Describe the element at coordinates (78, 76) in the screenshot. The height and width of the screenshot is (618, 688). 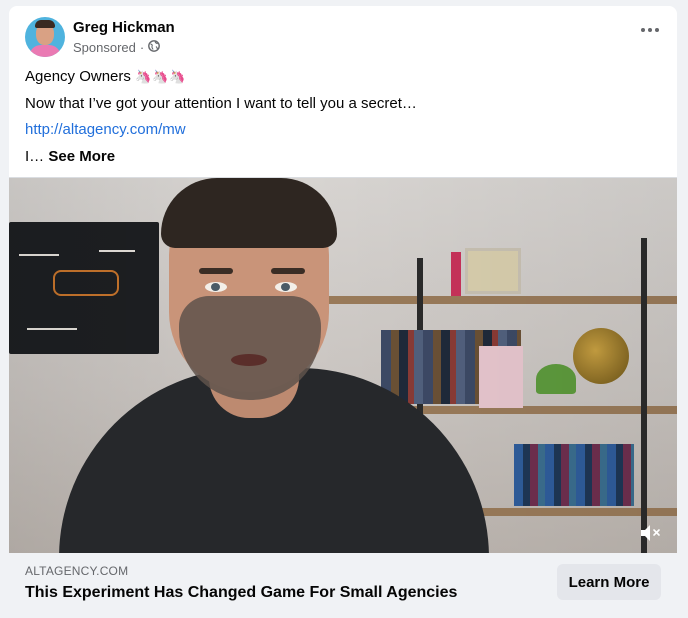
I see `post-text-agency-owners: Agency Owners` at that location.